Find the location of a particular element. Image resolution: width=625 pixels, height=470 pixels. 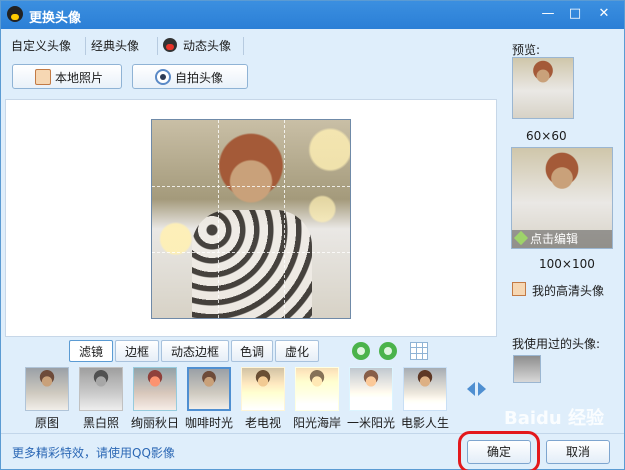

photo-subject is located at coordinates (252, 264).